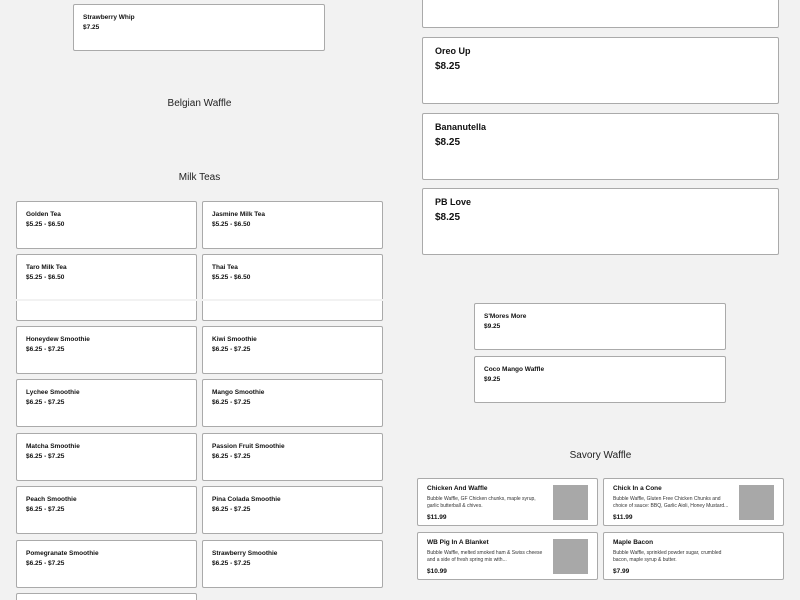 This screenshot has width=800, height=600. I want to click on item-name: Coco Mango Waffle, so click(514, 369).